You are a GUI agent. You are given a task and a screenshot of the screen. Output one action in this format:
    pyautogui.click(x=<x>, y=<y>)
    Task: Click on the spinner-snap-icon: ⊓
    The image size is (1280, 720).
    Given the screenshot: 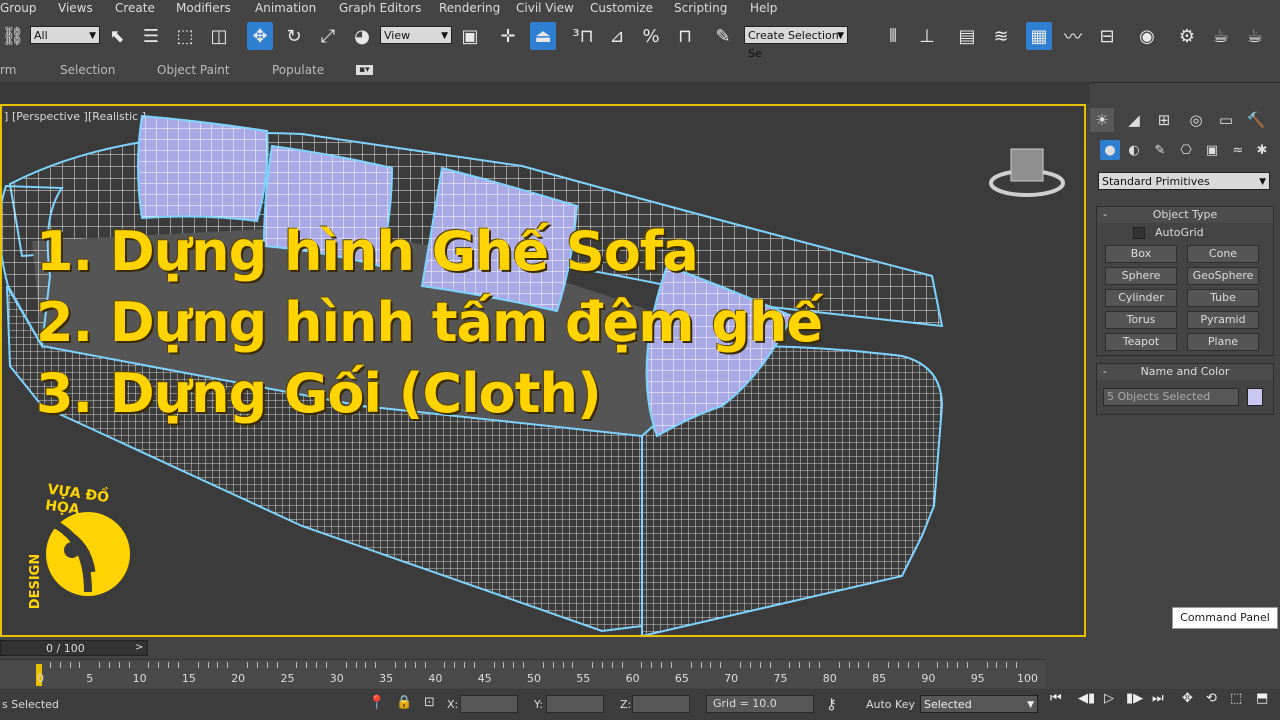 What is the action you would take?
    pyautogui.click(x=685, y=36)
    